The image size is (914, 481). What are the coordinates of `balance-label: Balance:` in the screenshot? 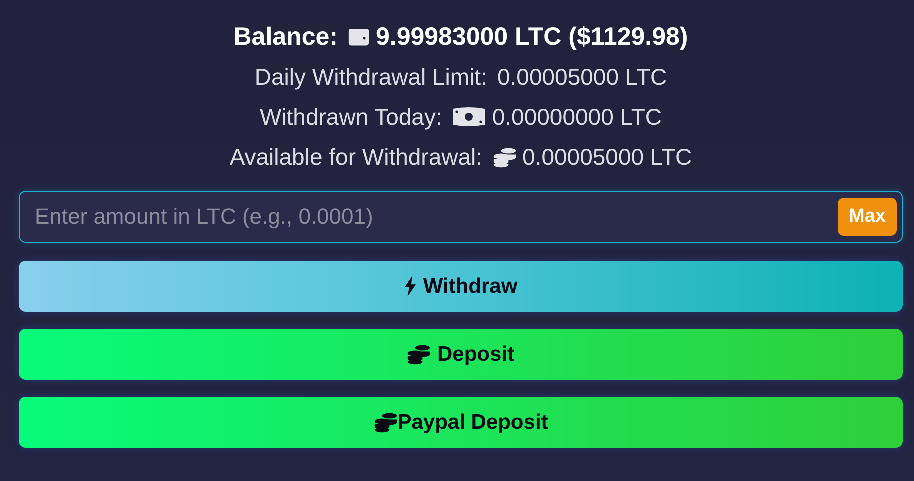 It's located at (286, 37).